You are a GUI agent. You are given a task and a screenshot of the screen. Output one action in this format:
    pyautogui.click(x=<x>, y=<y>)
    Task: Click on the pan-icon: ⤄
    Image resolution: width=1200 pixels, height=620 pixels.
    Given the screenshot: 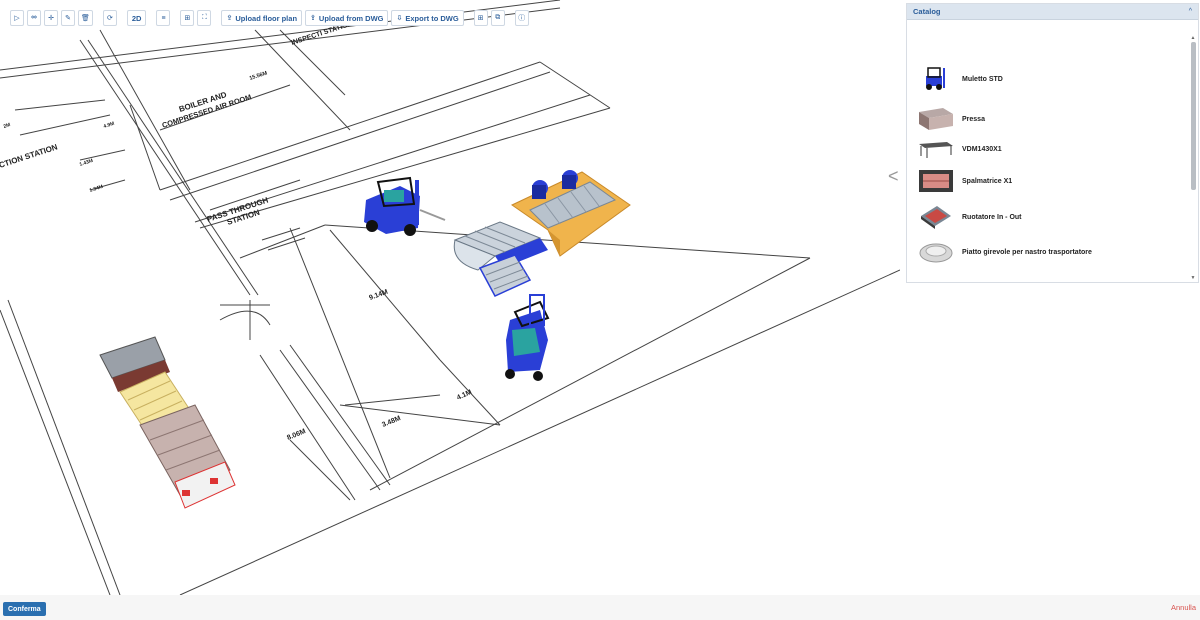 What is the action you would take?
    pyautogui.click(x=34, y=18)
    